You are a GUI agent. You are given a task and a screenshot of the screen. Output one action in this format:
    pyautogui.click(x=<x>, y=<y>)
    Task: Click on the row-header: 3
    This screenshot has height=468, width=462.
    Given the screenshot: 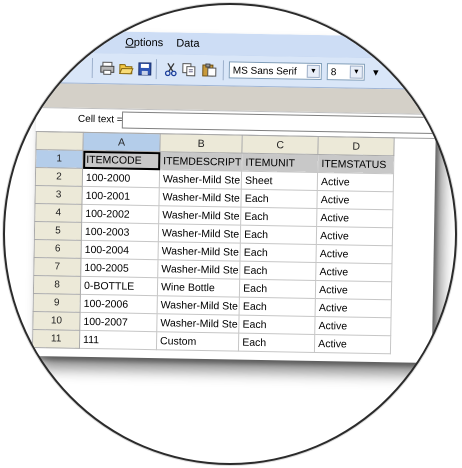 What is the action you would take?
    pyautogui.click(x=58, y=195)
    